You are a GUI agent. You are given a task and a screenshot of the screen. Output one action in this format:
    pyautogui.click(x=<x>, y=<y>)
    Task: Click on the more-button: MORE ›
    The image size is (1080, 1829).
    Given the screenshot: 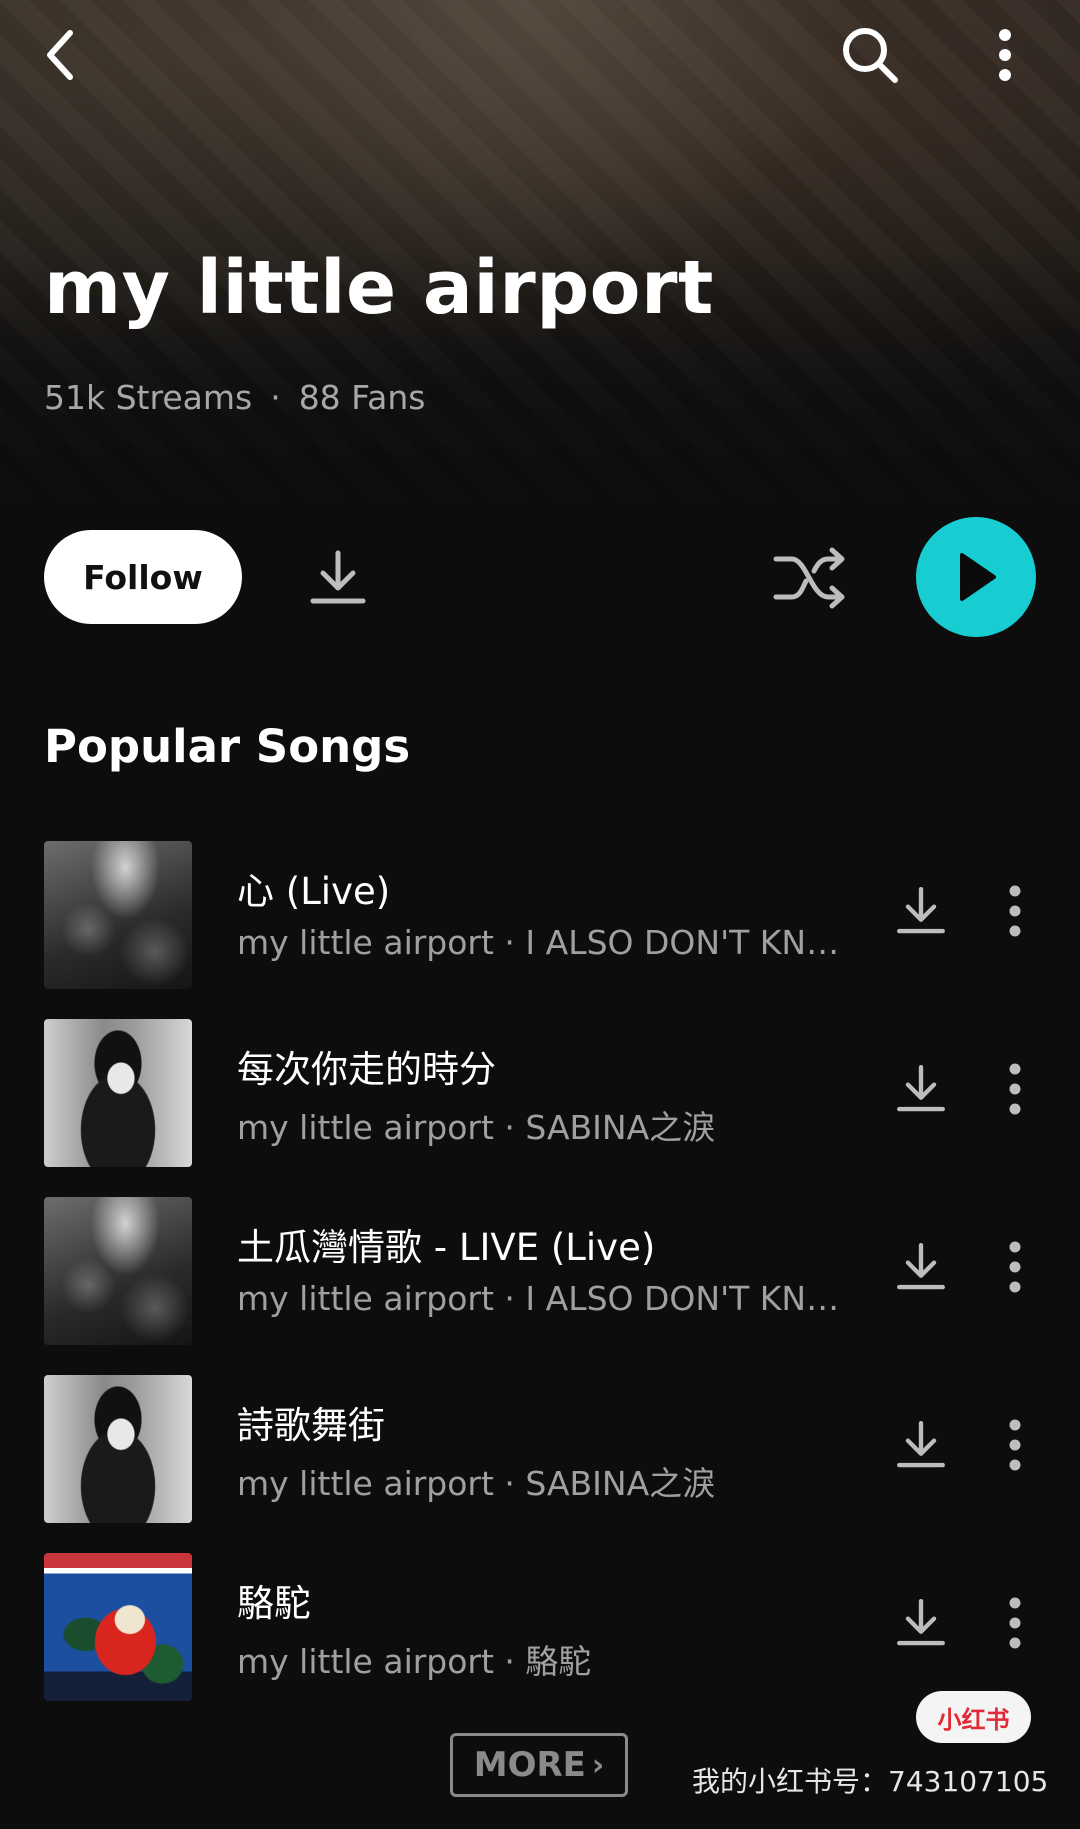 What is the action you would take?
    pyautogui.click(x=539, y=1765)
    